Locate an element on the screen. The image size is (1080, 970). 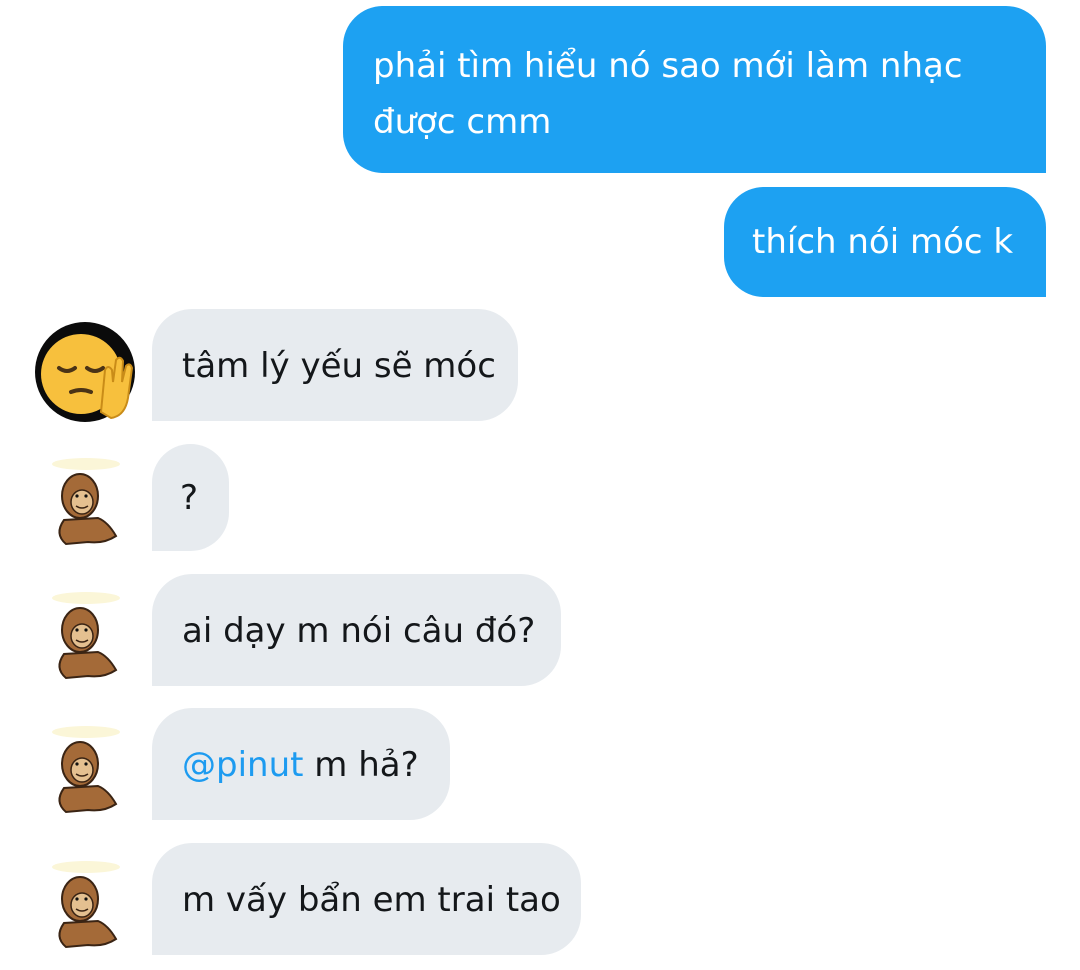
incoming-message-bubble: @pinut m hả? is located at coordinates (301, 764).